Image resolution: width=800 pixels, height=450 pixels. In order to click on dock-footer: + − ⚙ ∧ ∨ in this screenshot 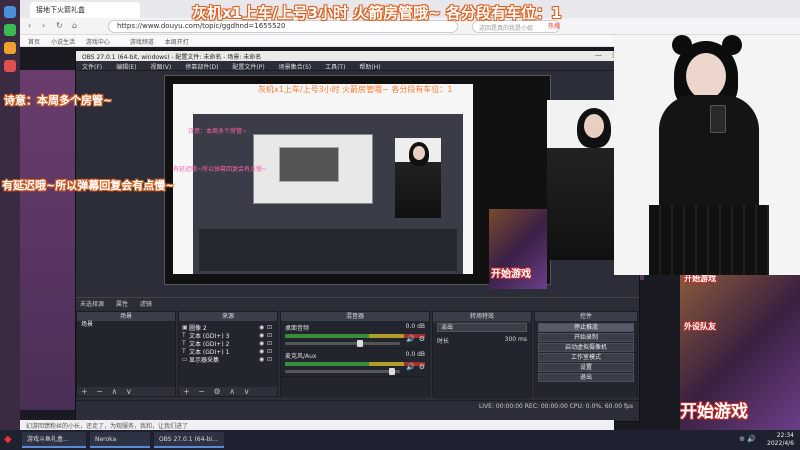, I will do `click(228, 392)`.